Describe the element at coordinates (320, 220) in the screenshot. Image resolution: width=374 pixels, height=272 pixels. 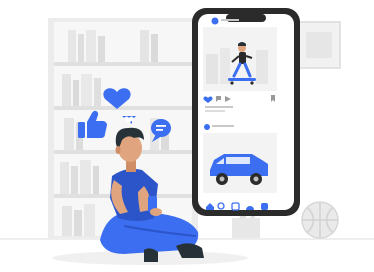
I see `basketball` at that location.